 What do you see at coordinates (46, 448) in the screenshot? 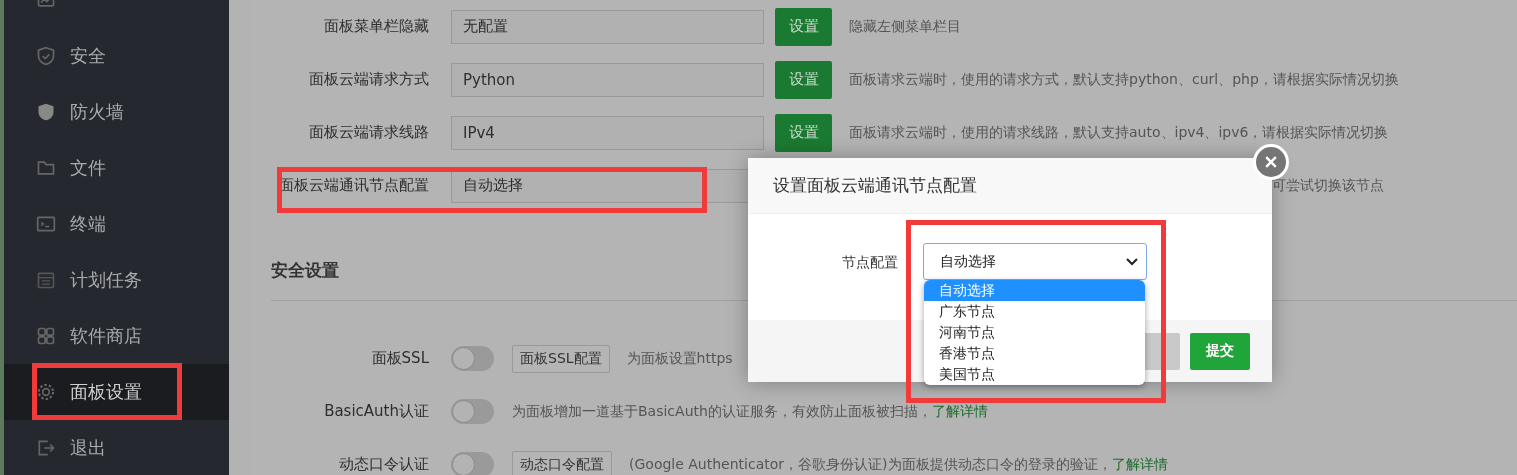
I see `logout-icon` at bounding box center [46, 448].